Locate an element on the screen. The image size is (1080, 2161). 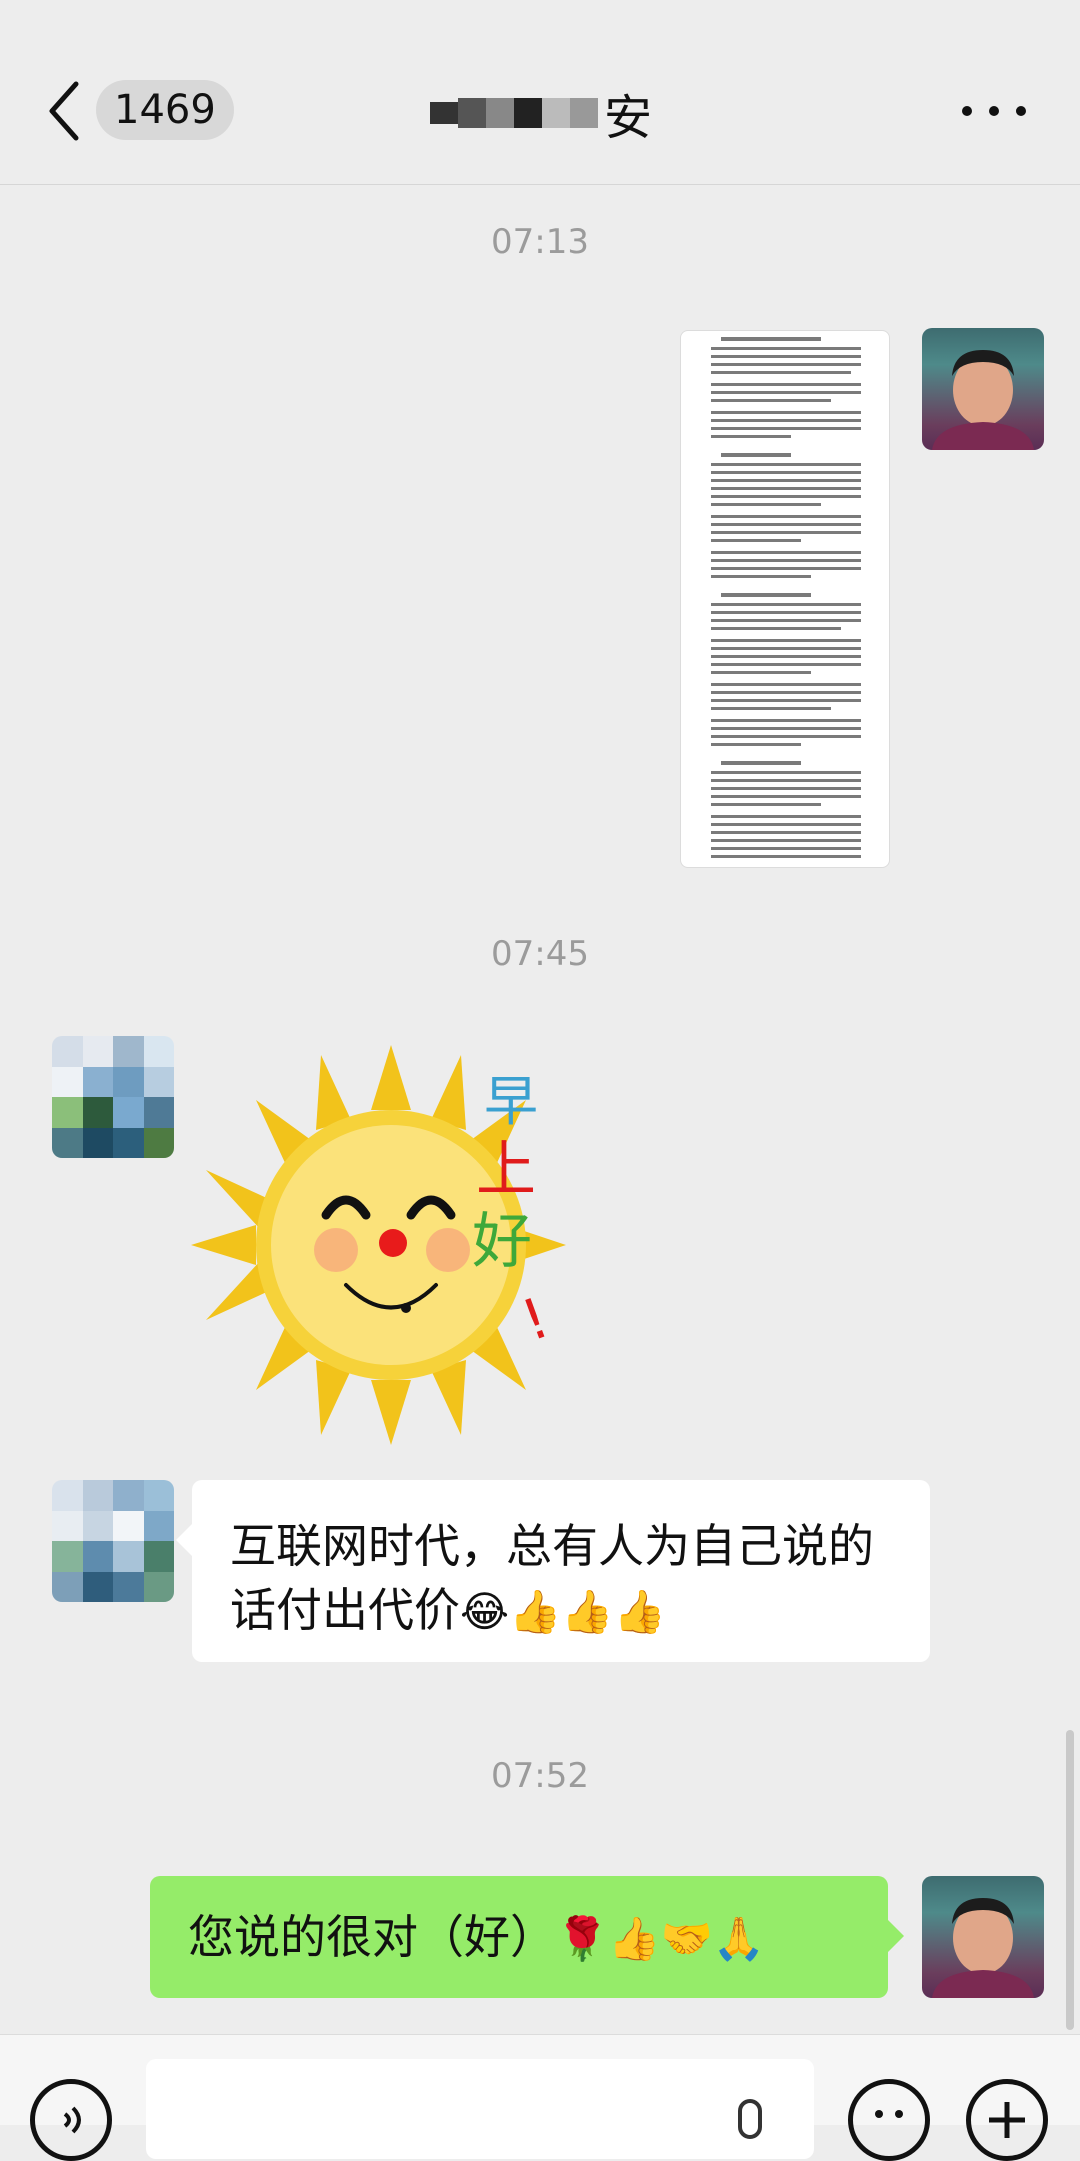
back-icon is located at coordinates (64, 111).